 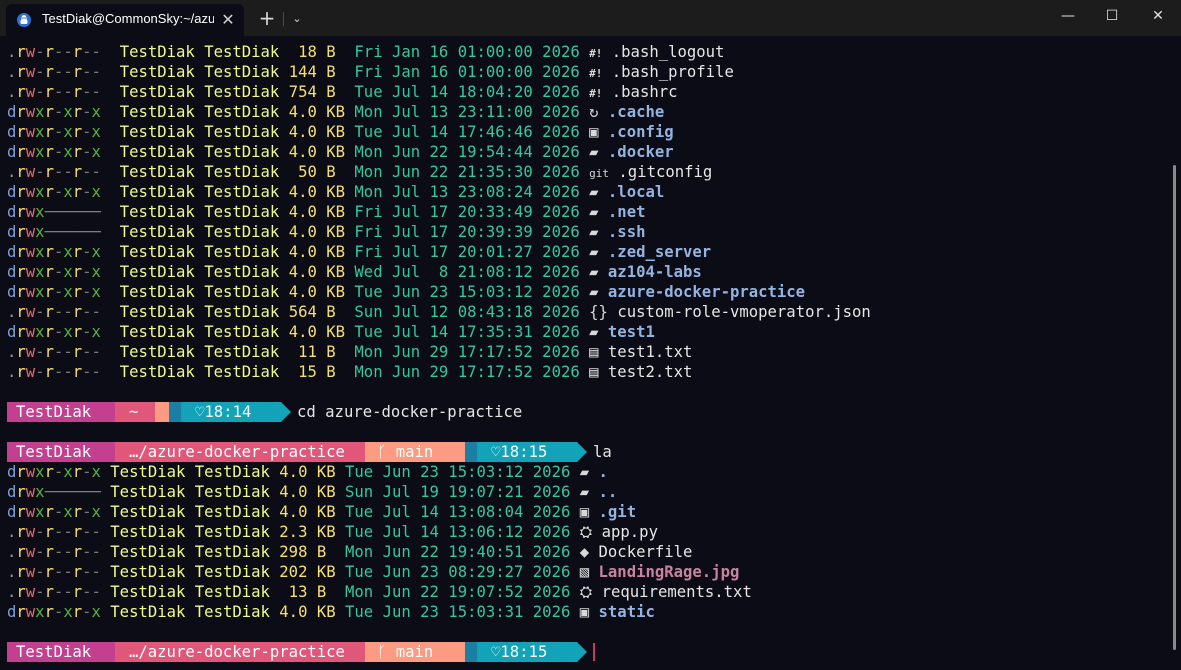 I want to click on shell-prompt: TestDiak ~ ♡18:14 cd azure-docker-practice, so click(x=587, y=412).